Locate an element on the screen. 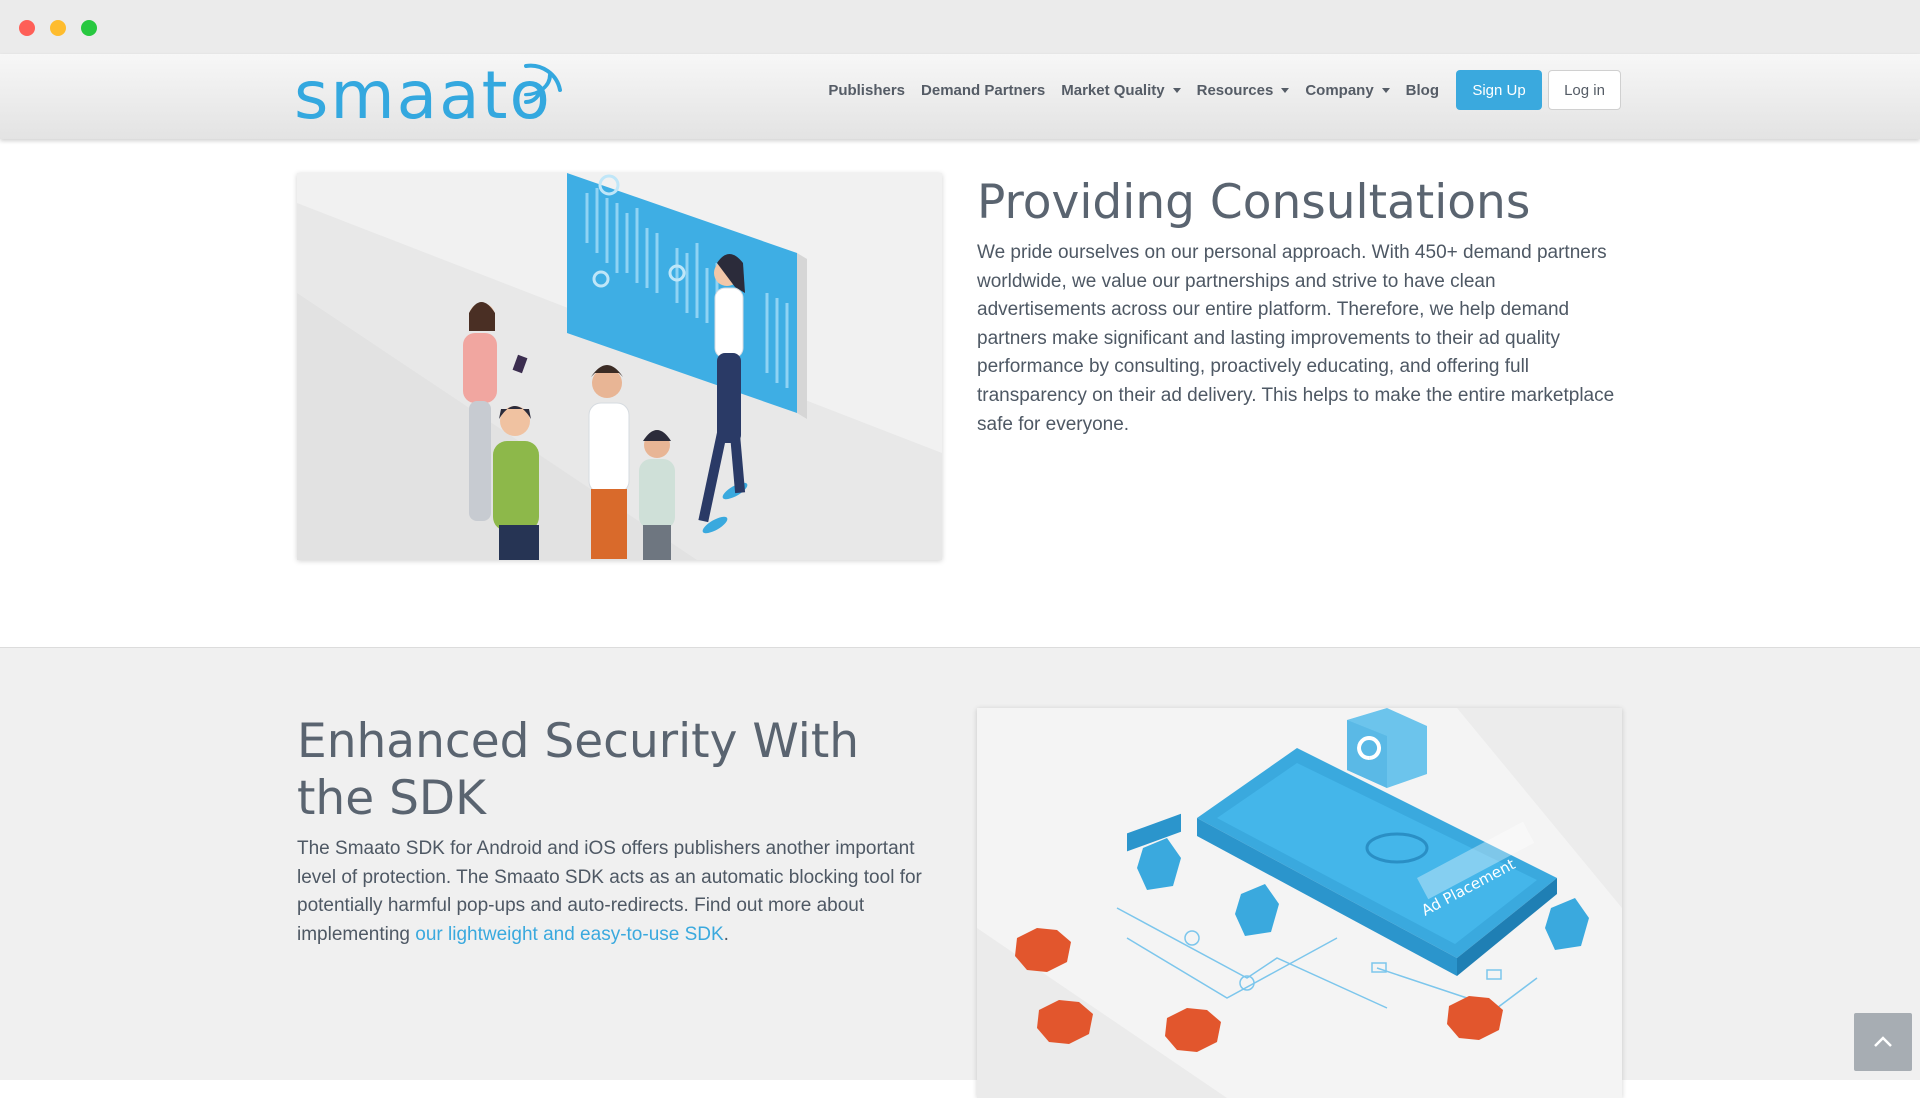 Image resolution: width=1920 pixels, height=1098 pixels. maximize-window-button is located at coordinates (89, 28).